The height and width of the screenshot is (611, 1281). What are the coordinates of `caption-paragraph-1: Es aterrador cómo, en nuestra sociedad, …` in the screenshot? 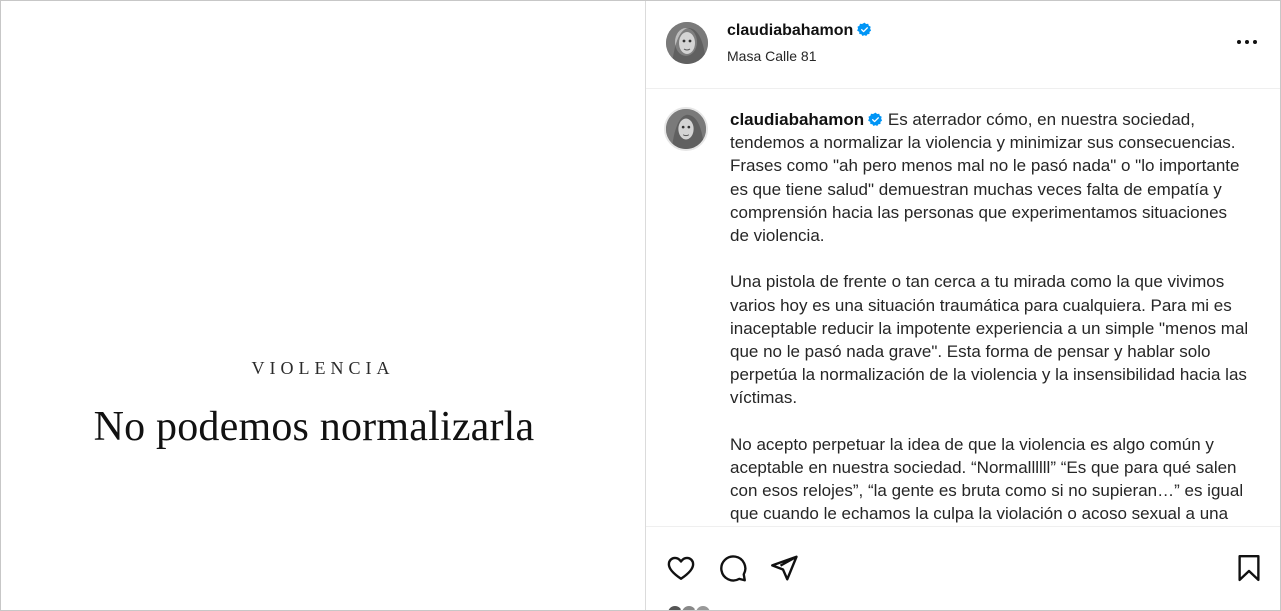 It's located at (985, 178).